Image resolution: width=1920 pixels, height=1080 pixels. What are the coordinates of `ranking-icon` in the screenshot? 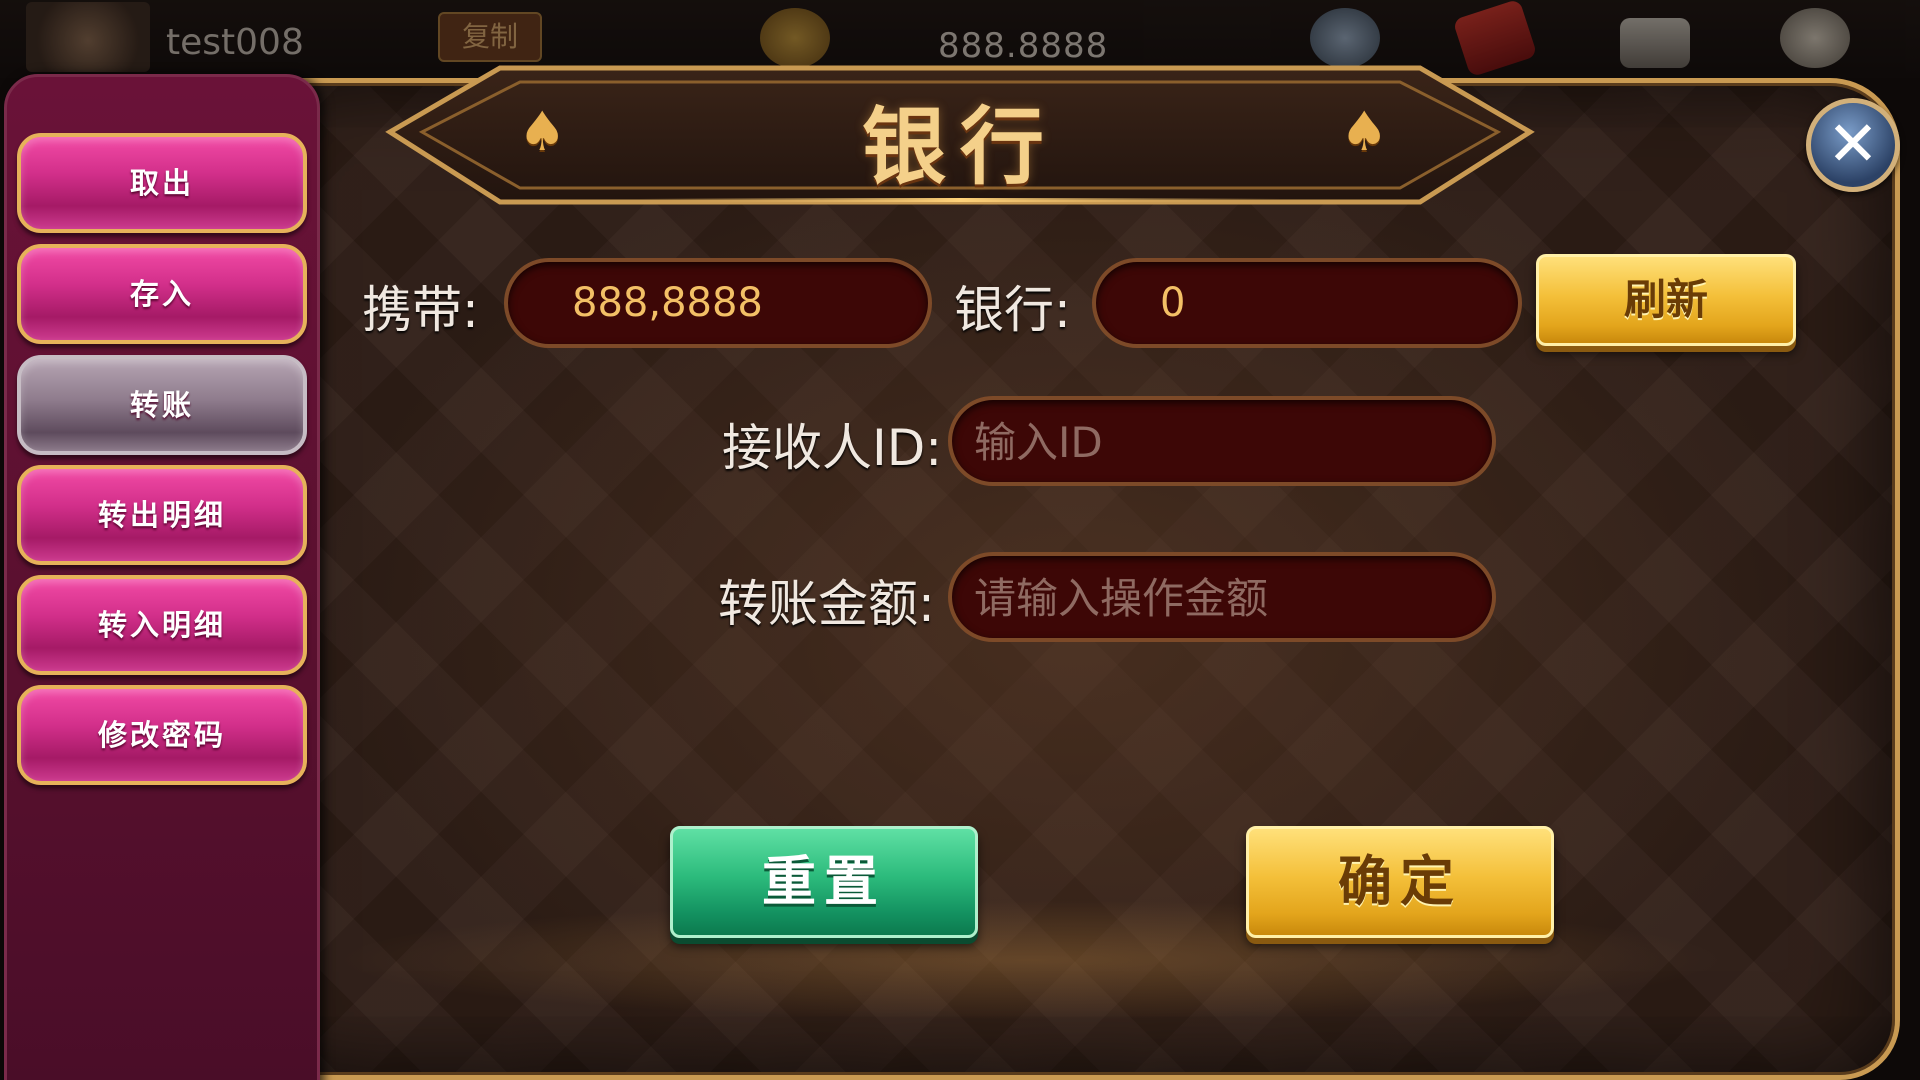 It's located at (1655, 43).